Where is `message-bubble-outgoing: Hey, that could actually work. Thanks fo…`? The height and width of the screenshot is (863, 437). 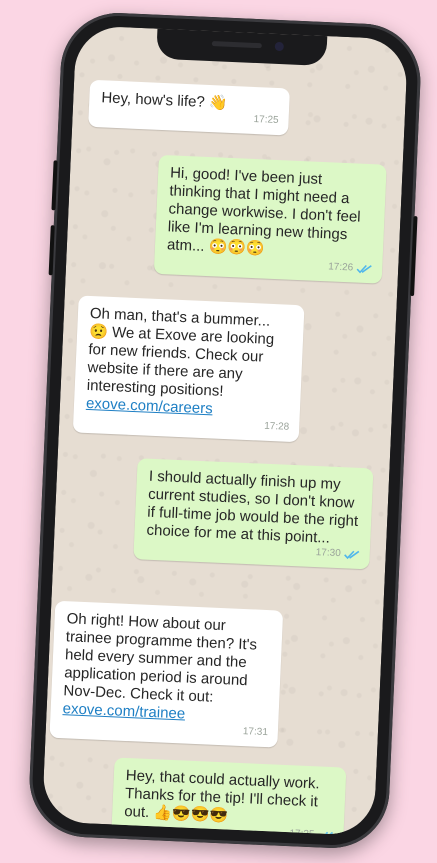 message-bubble-outgoing: Hey, that could actually work. Thanks fo… is located at coordinates (229, 796).